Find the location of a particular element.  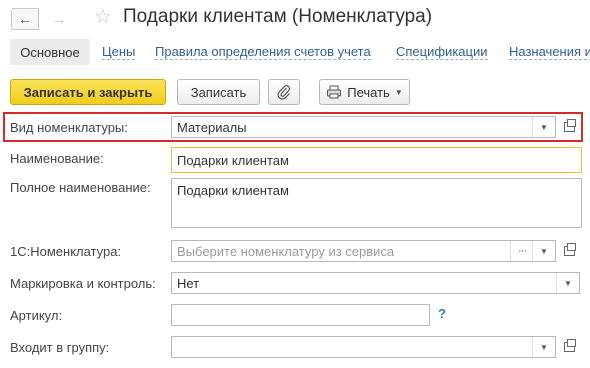

window-title: Подарки клиентам (Номенклатура) is located at coordinates (278, 16).